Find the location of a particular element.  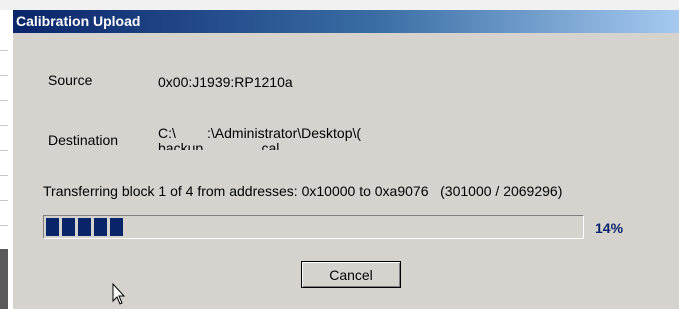

cancel-button: Cancel is located at coordinates (351, 274).